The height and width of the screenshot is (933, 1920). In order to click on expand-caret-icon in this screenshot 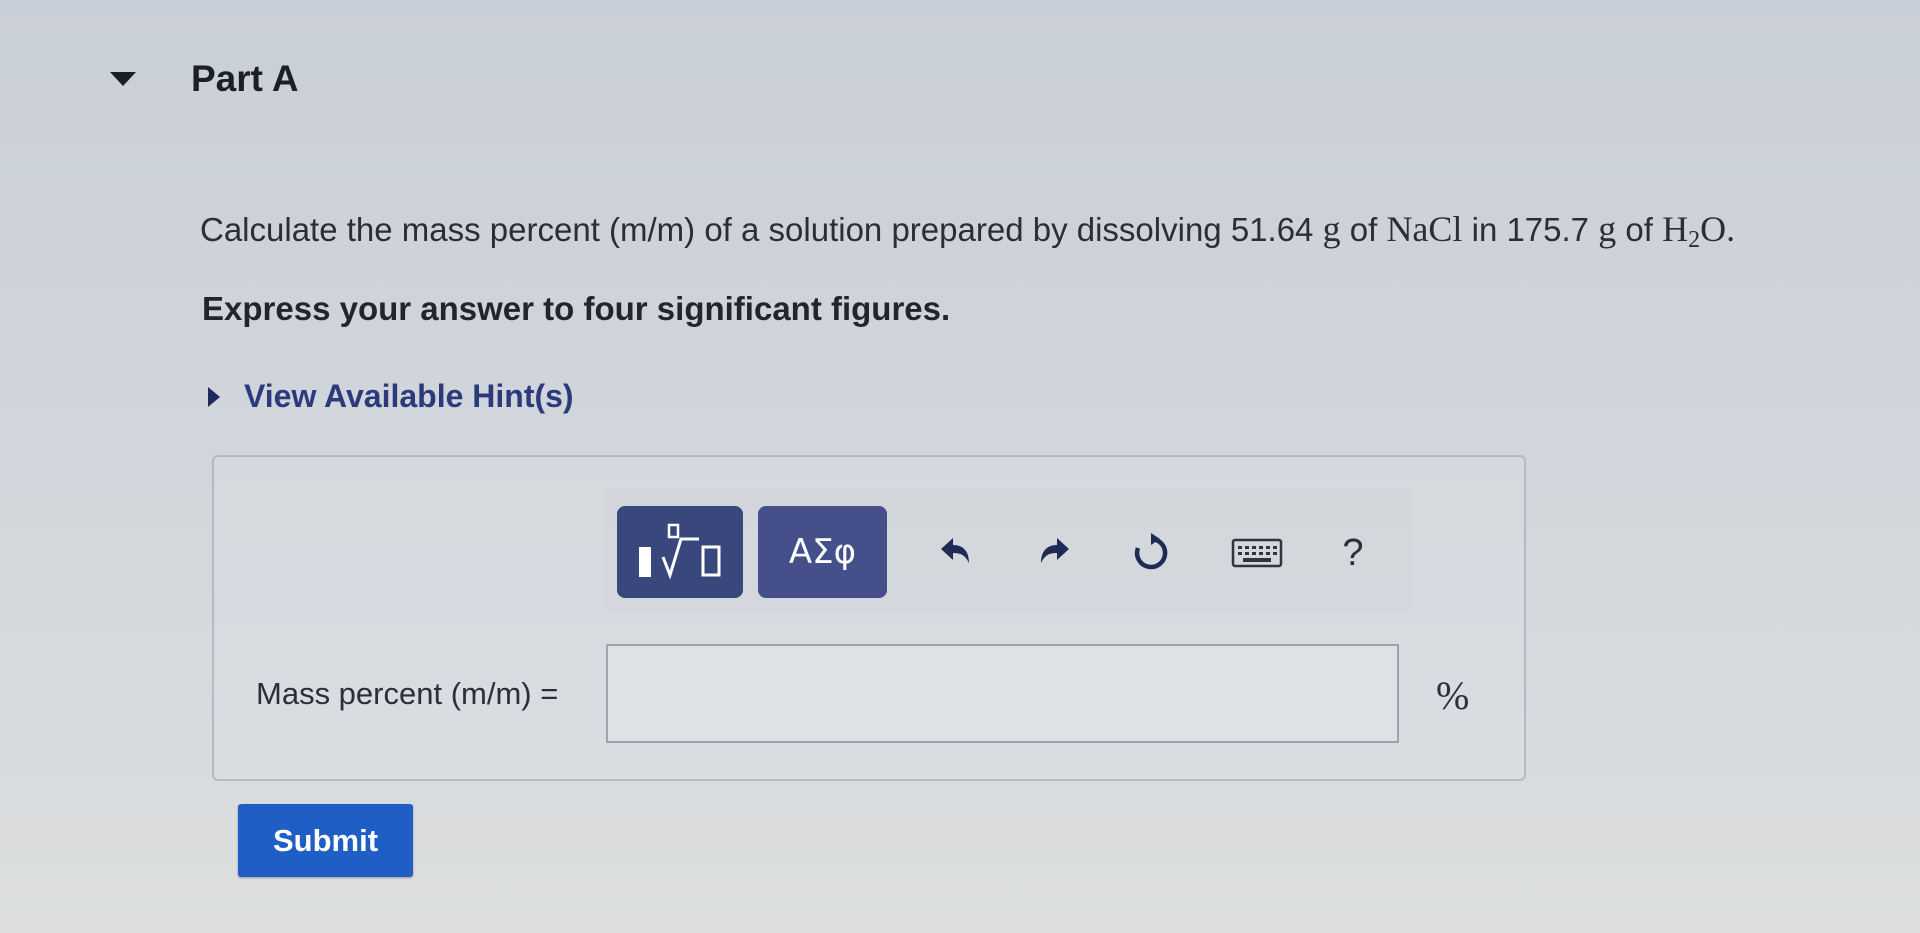, I will do `click(214, 396)`.